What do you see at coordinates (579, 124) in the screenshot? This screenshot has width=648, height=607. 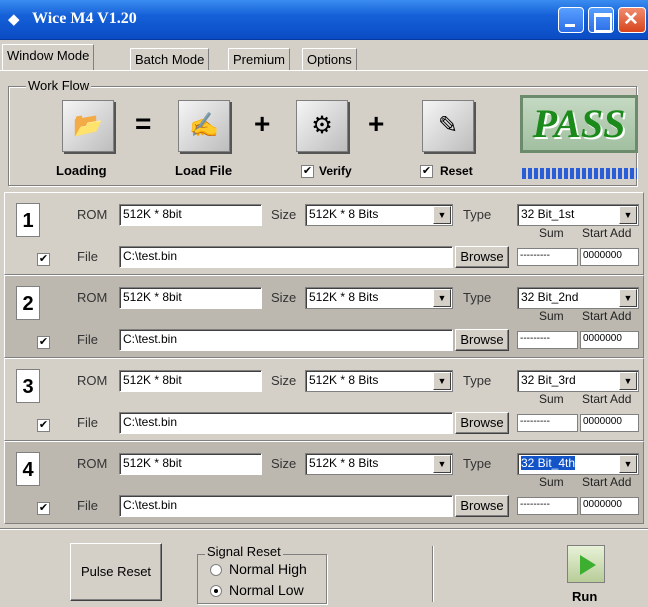 I see `pass-status-indicator: PASS` at bounding box center [579, 124].